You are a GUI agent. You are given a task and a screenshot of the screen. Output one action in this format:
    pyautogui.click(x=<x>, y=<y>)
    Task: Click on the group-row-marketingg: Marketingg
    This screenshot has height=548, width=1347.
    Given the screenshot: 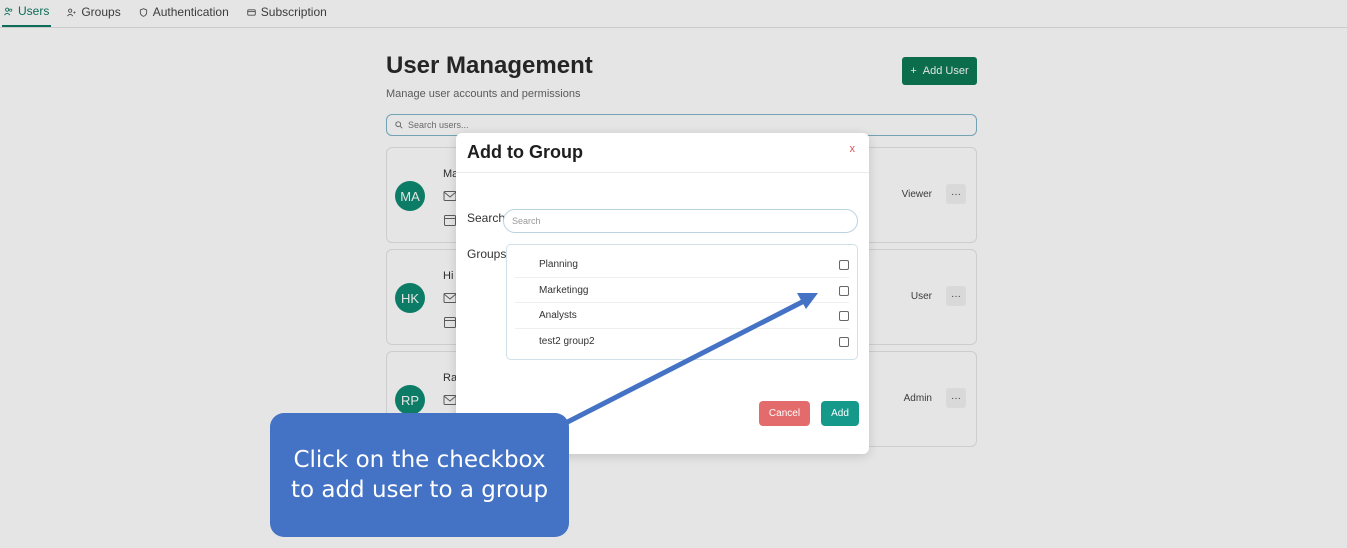 What is the action you would take?
    pyautogui.click(x=682, y=290)
    